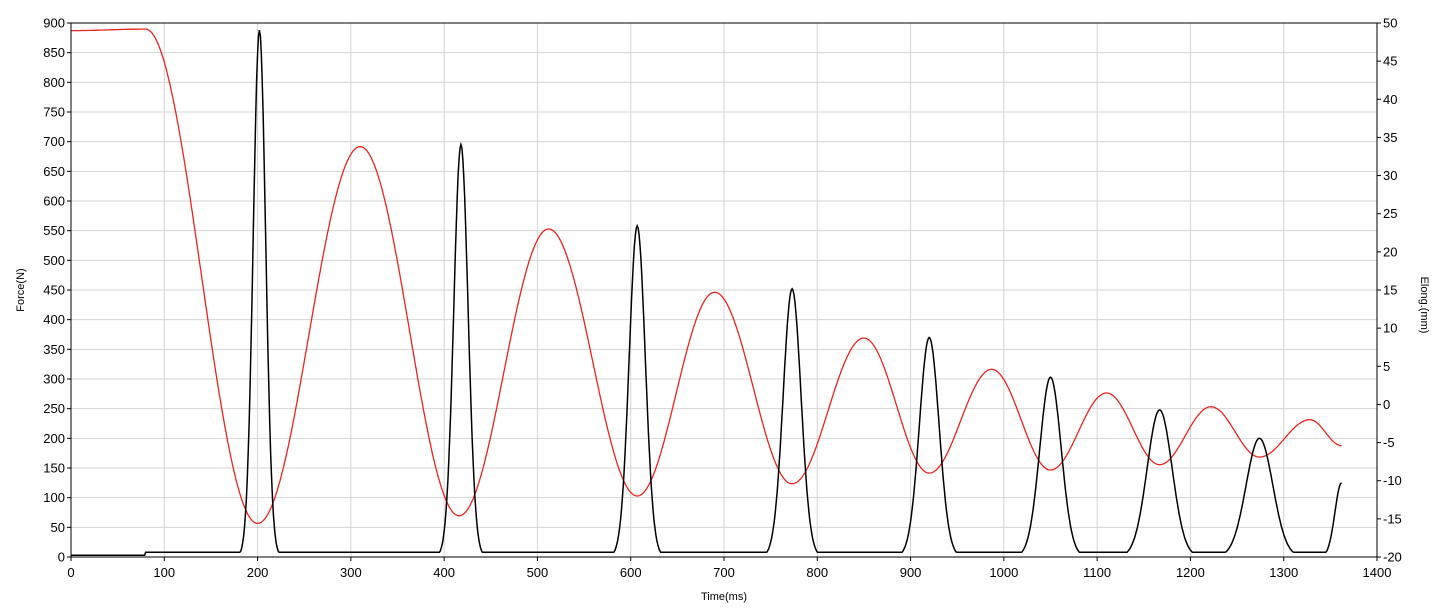  What do you see at coordinates (54, 497) in the screenshot?
I see `y-left-tick-label: 100` at bounding box center [54, 497].